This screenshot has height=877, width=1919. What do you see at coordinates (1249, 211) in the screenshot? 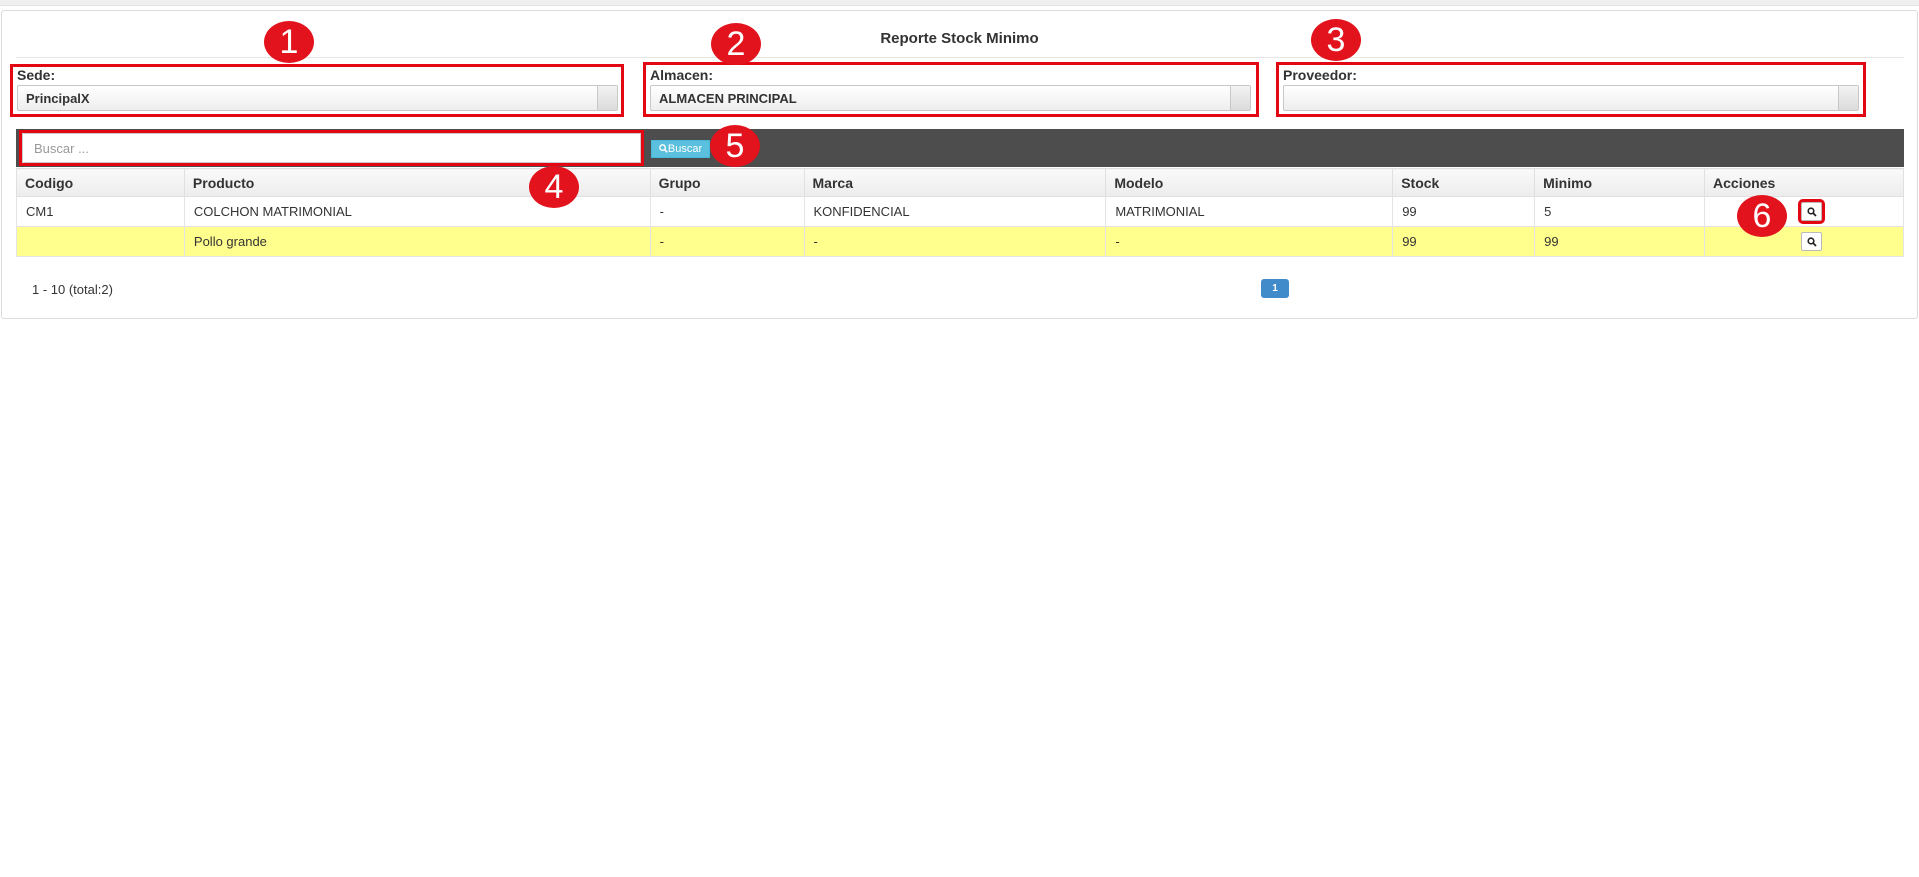
I see `cell-modelo: MATRIMONIAL` at bounding box center [1249, 211].